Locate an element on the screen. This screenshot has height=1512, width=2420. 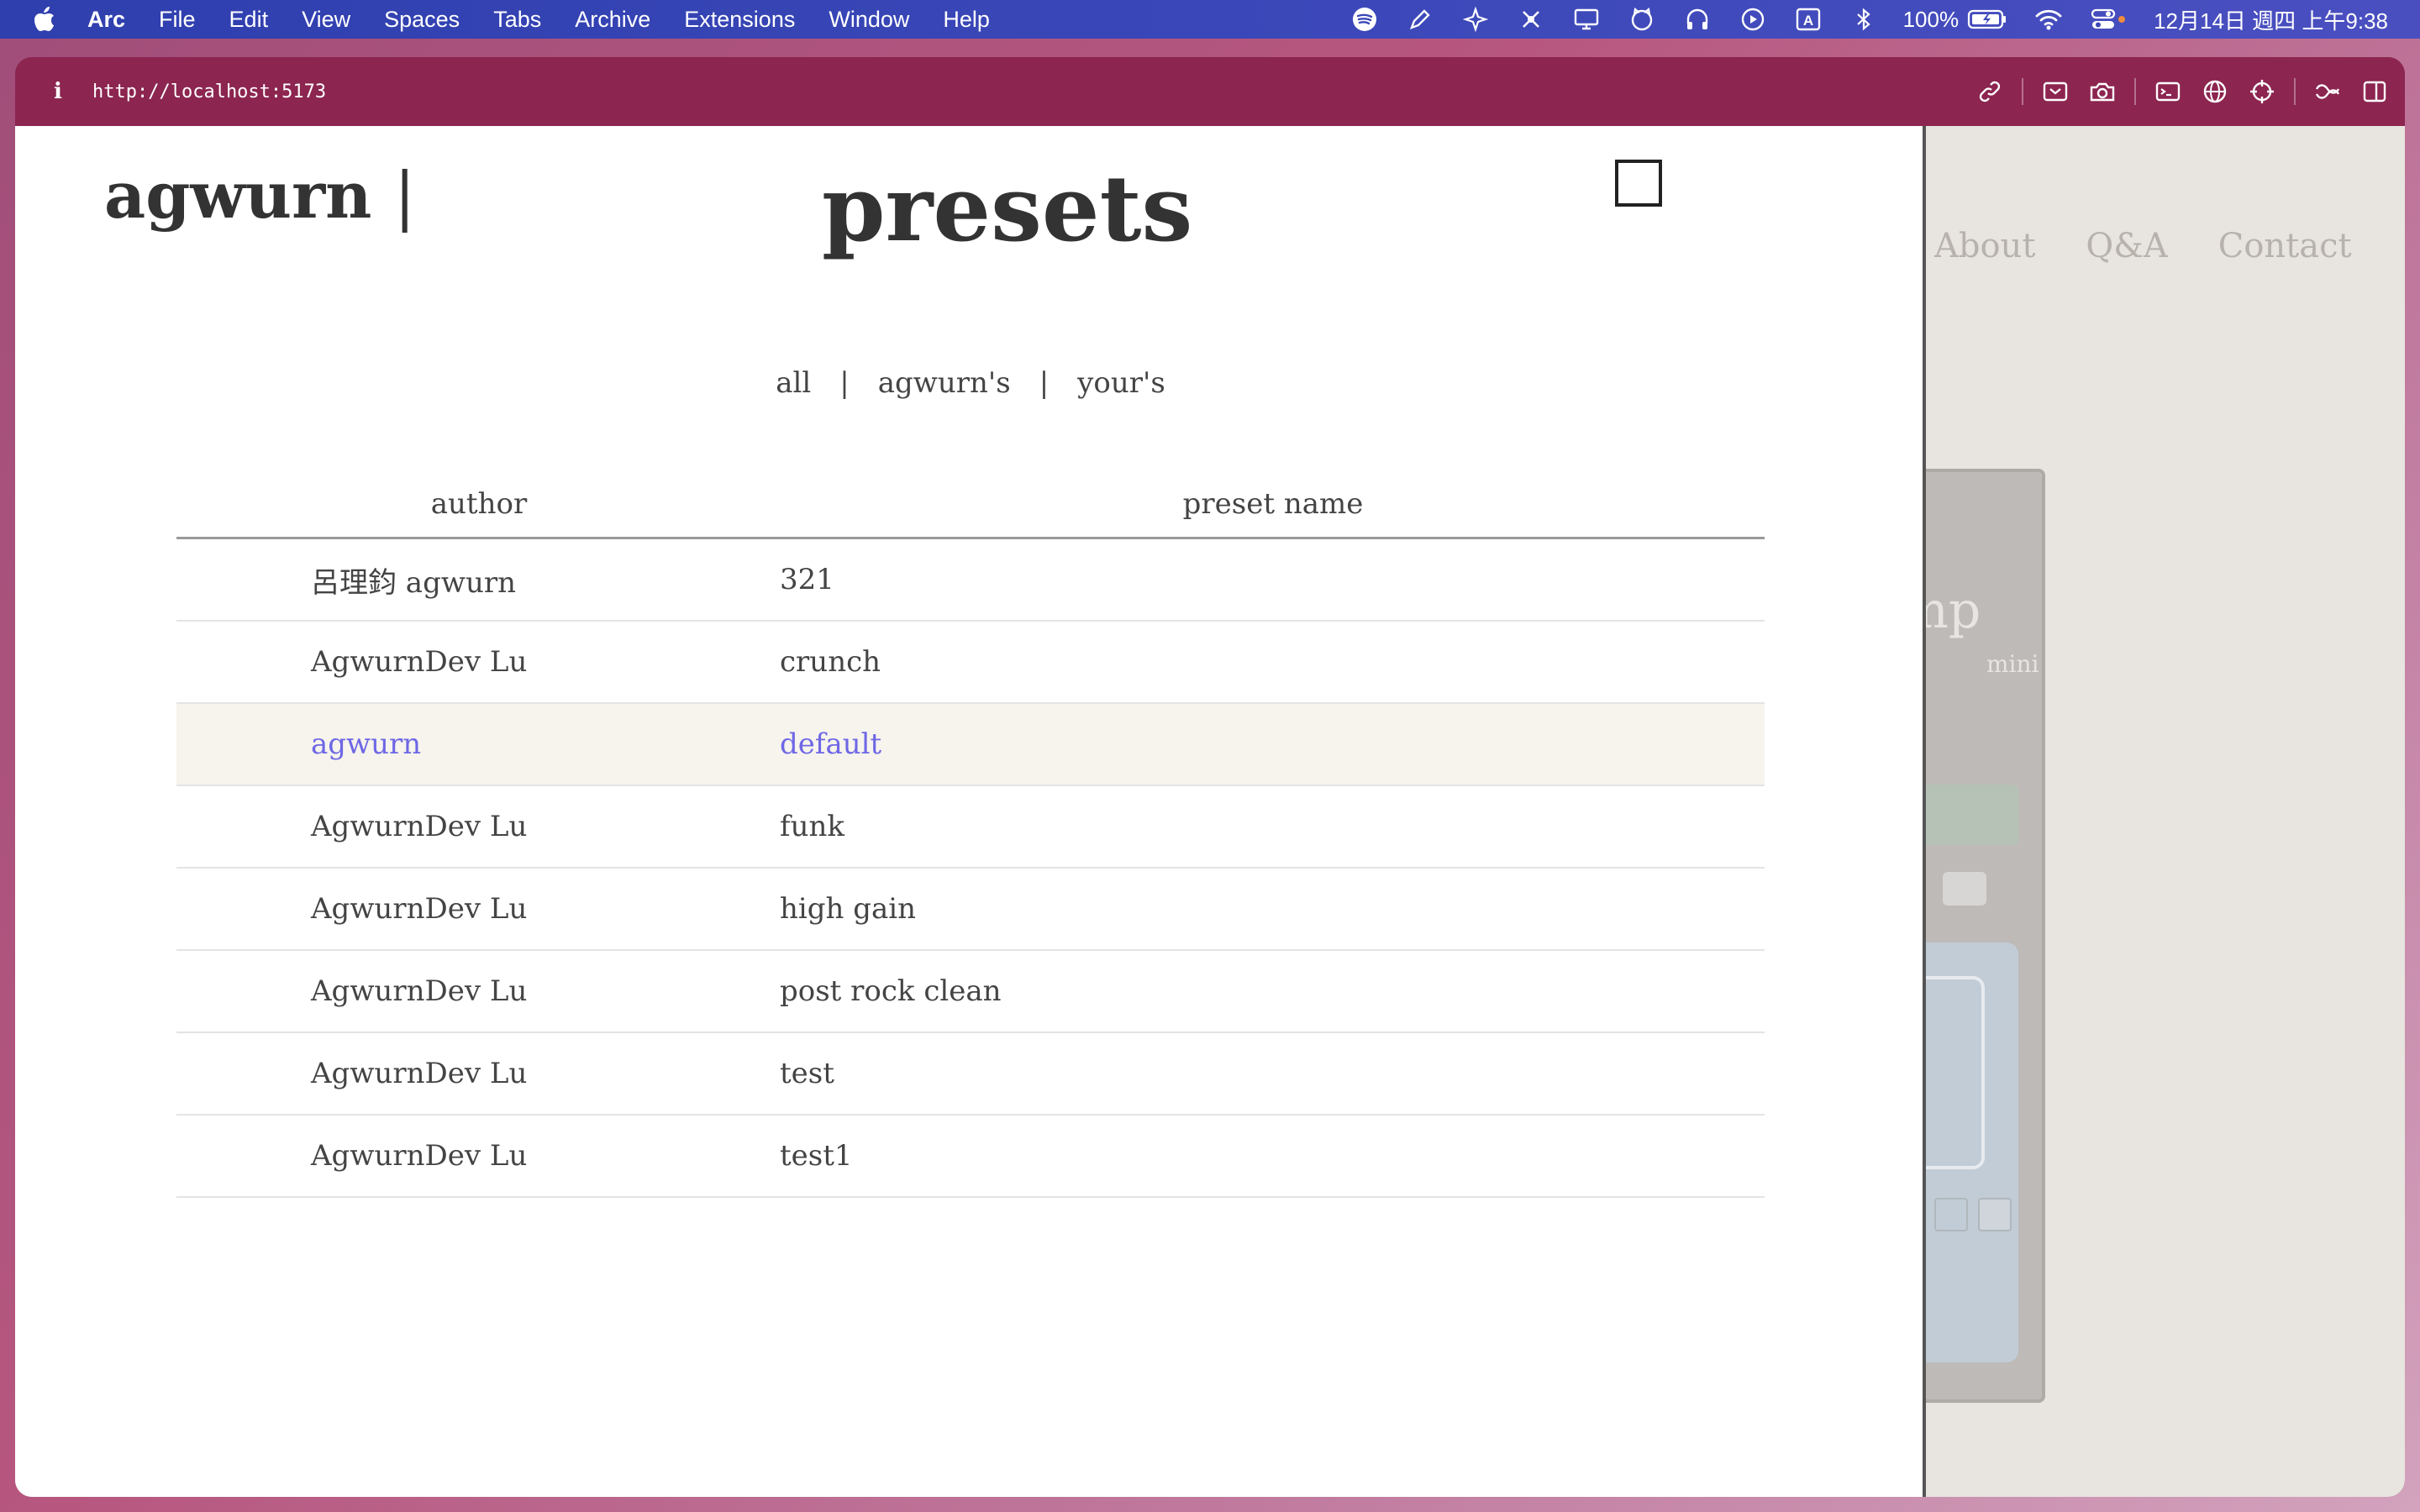
logo-bar: | is located at coordinates (405, 195).